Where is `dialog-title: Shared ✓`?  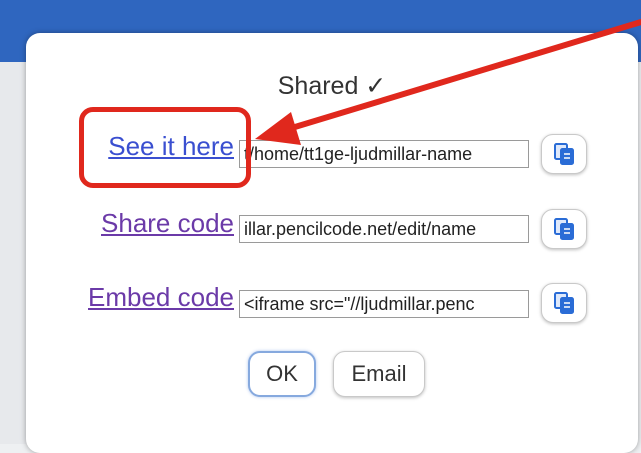
dialog-title: Shared ✓ is located at coordinates (332, 86).